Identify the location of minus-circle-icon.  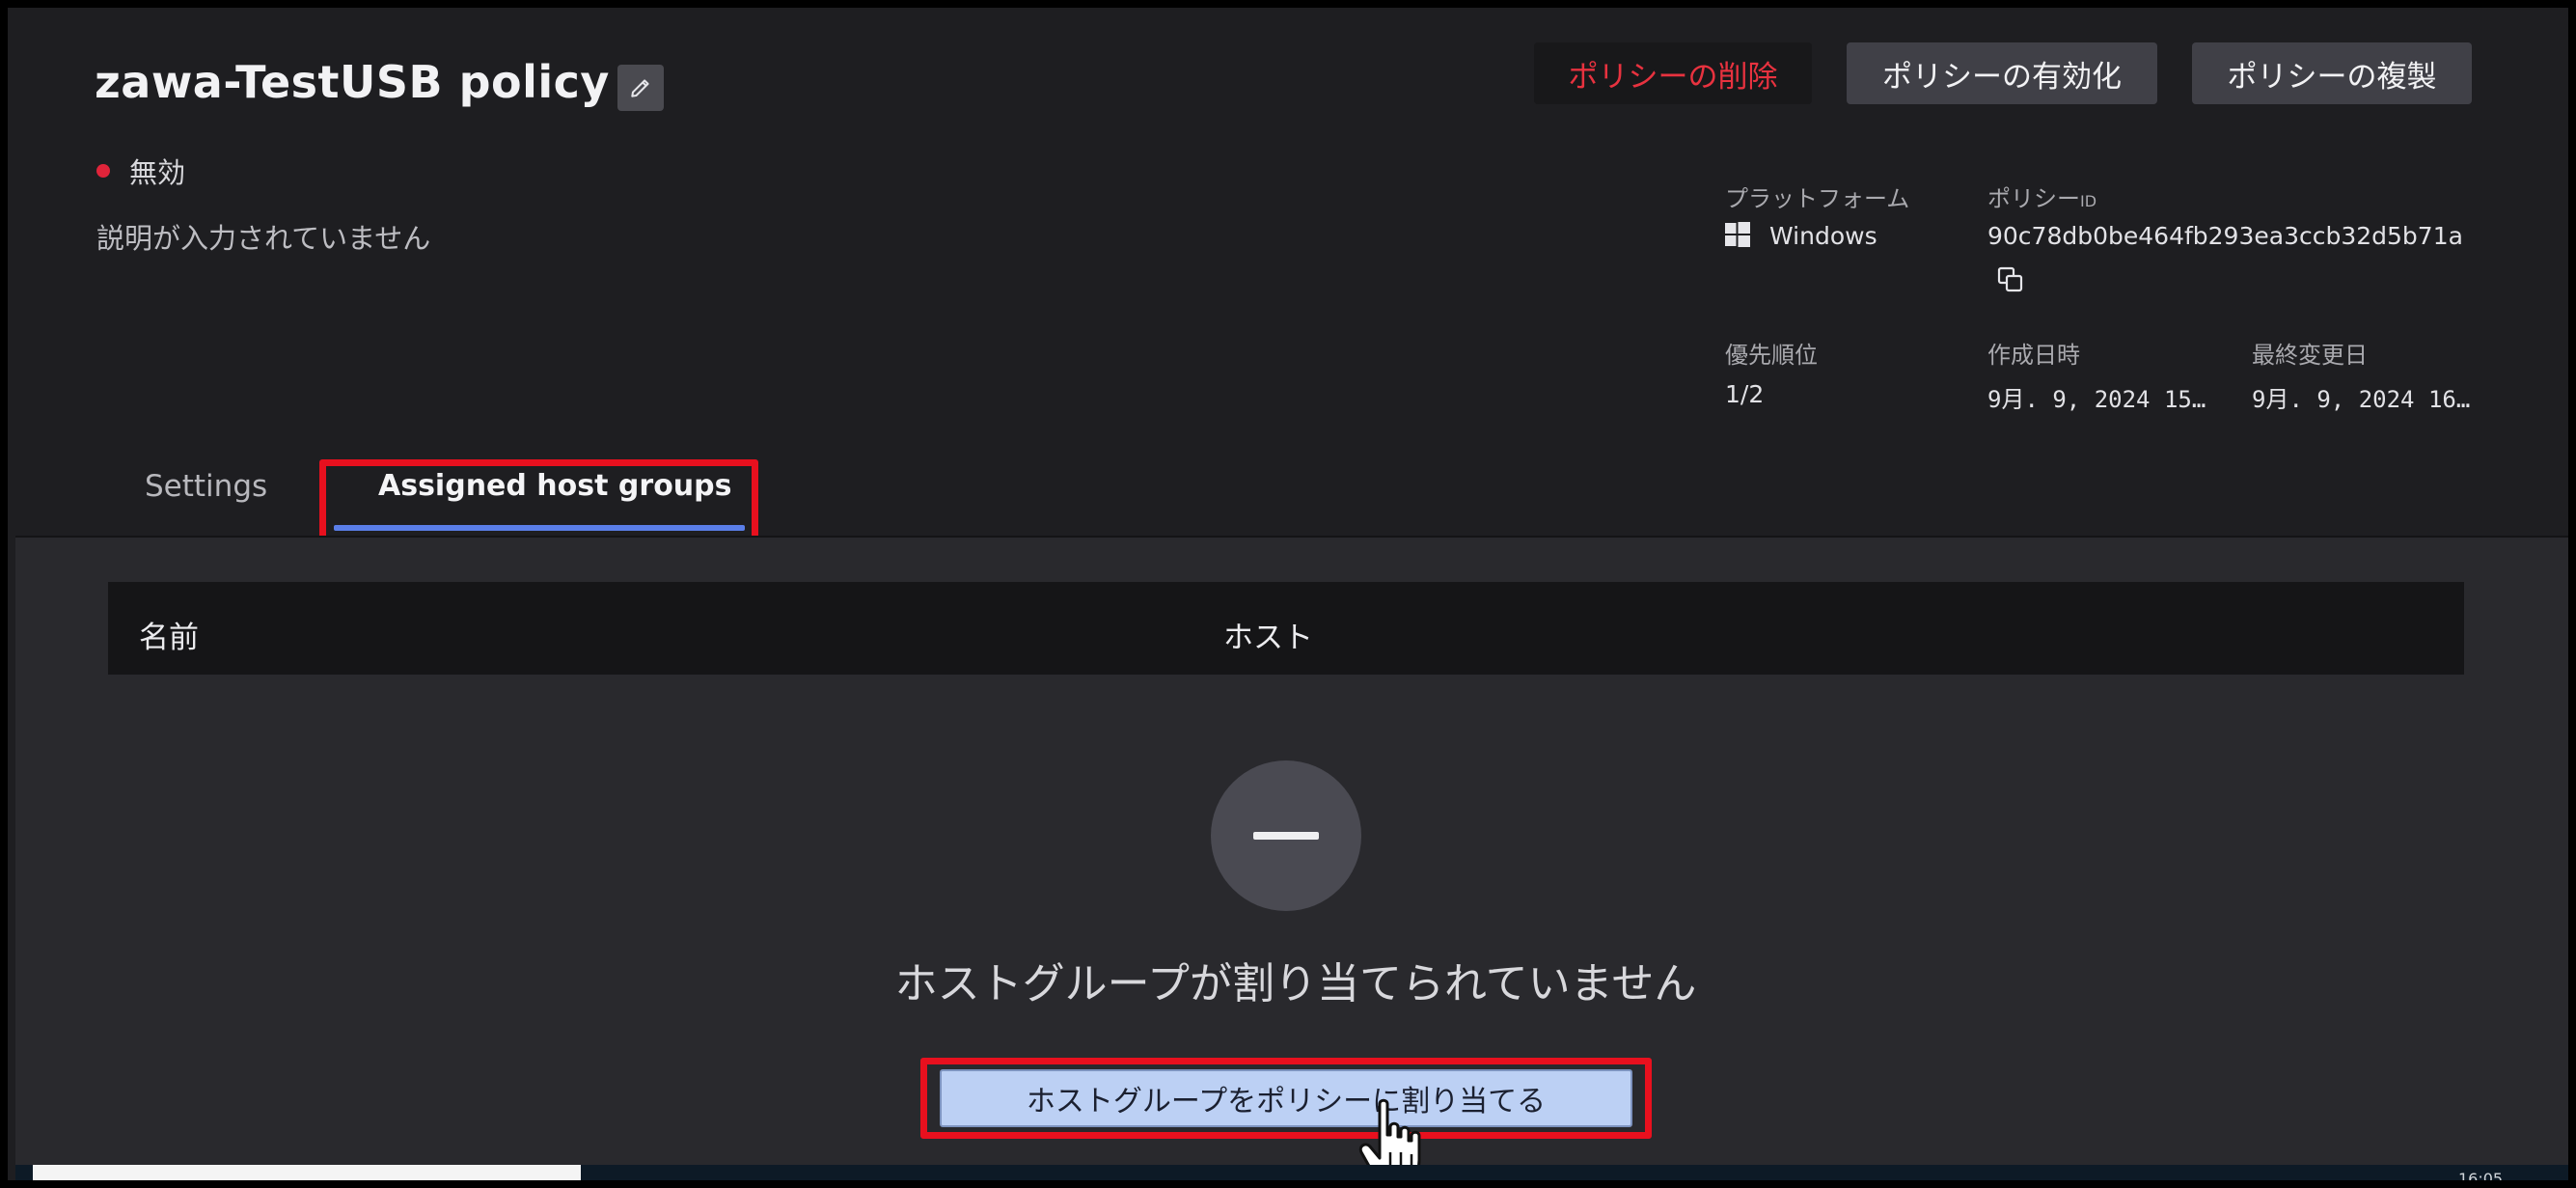
(1286, 835).